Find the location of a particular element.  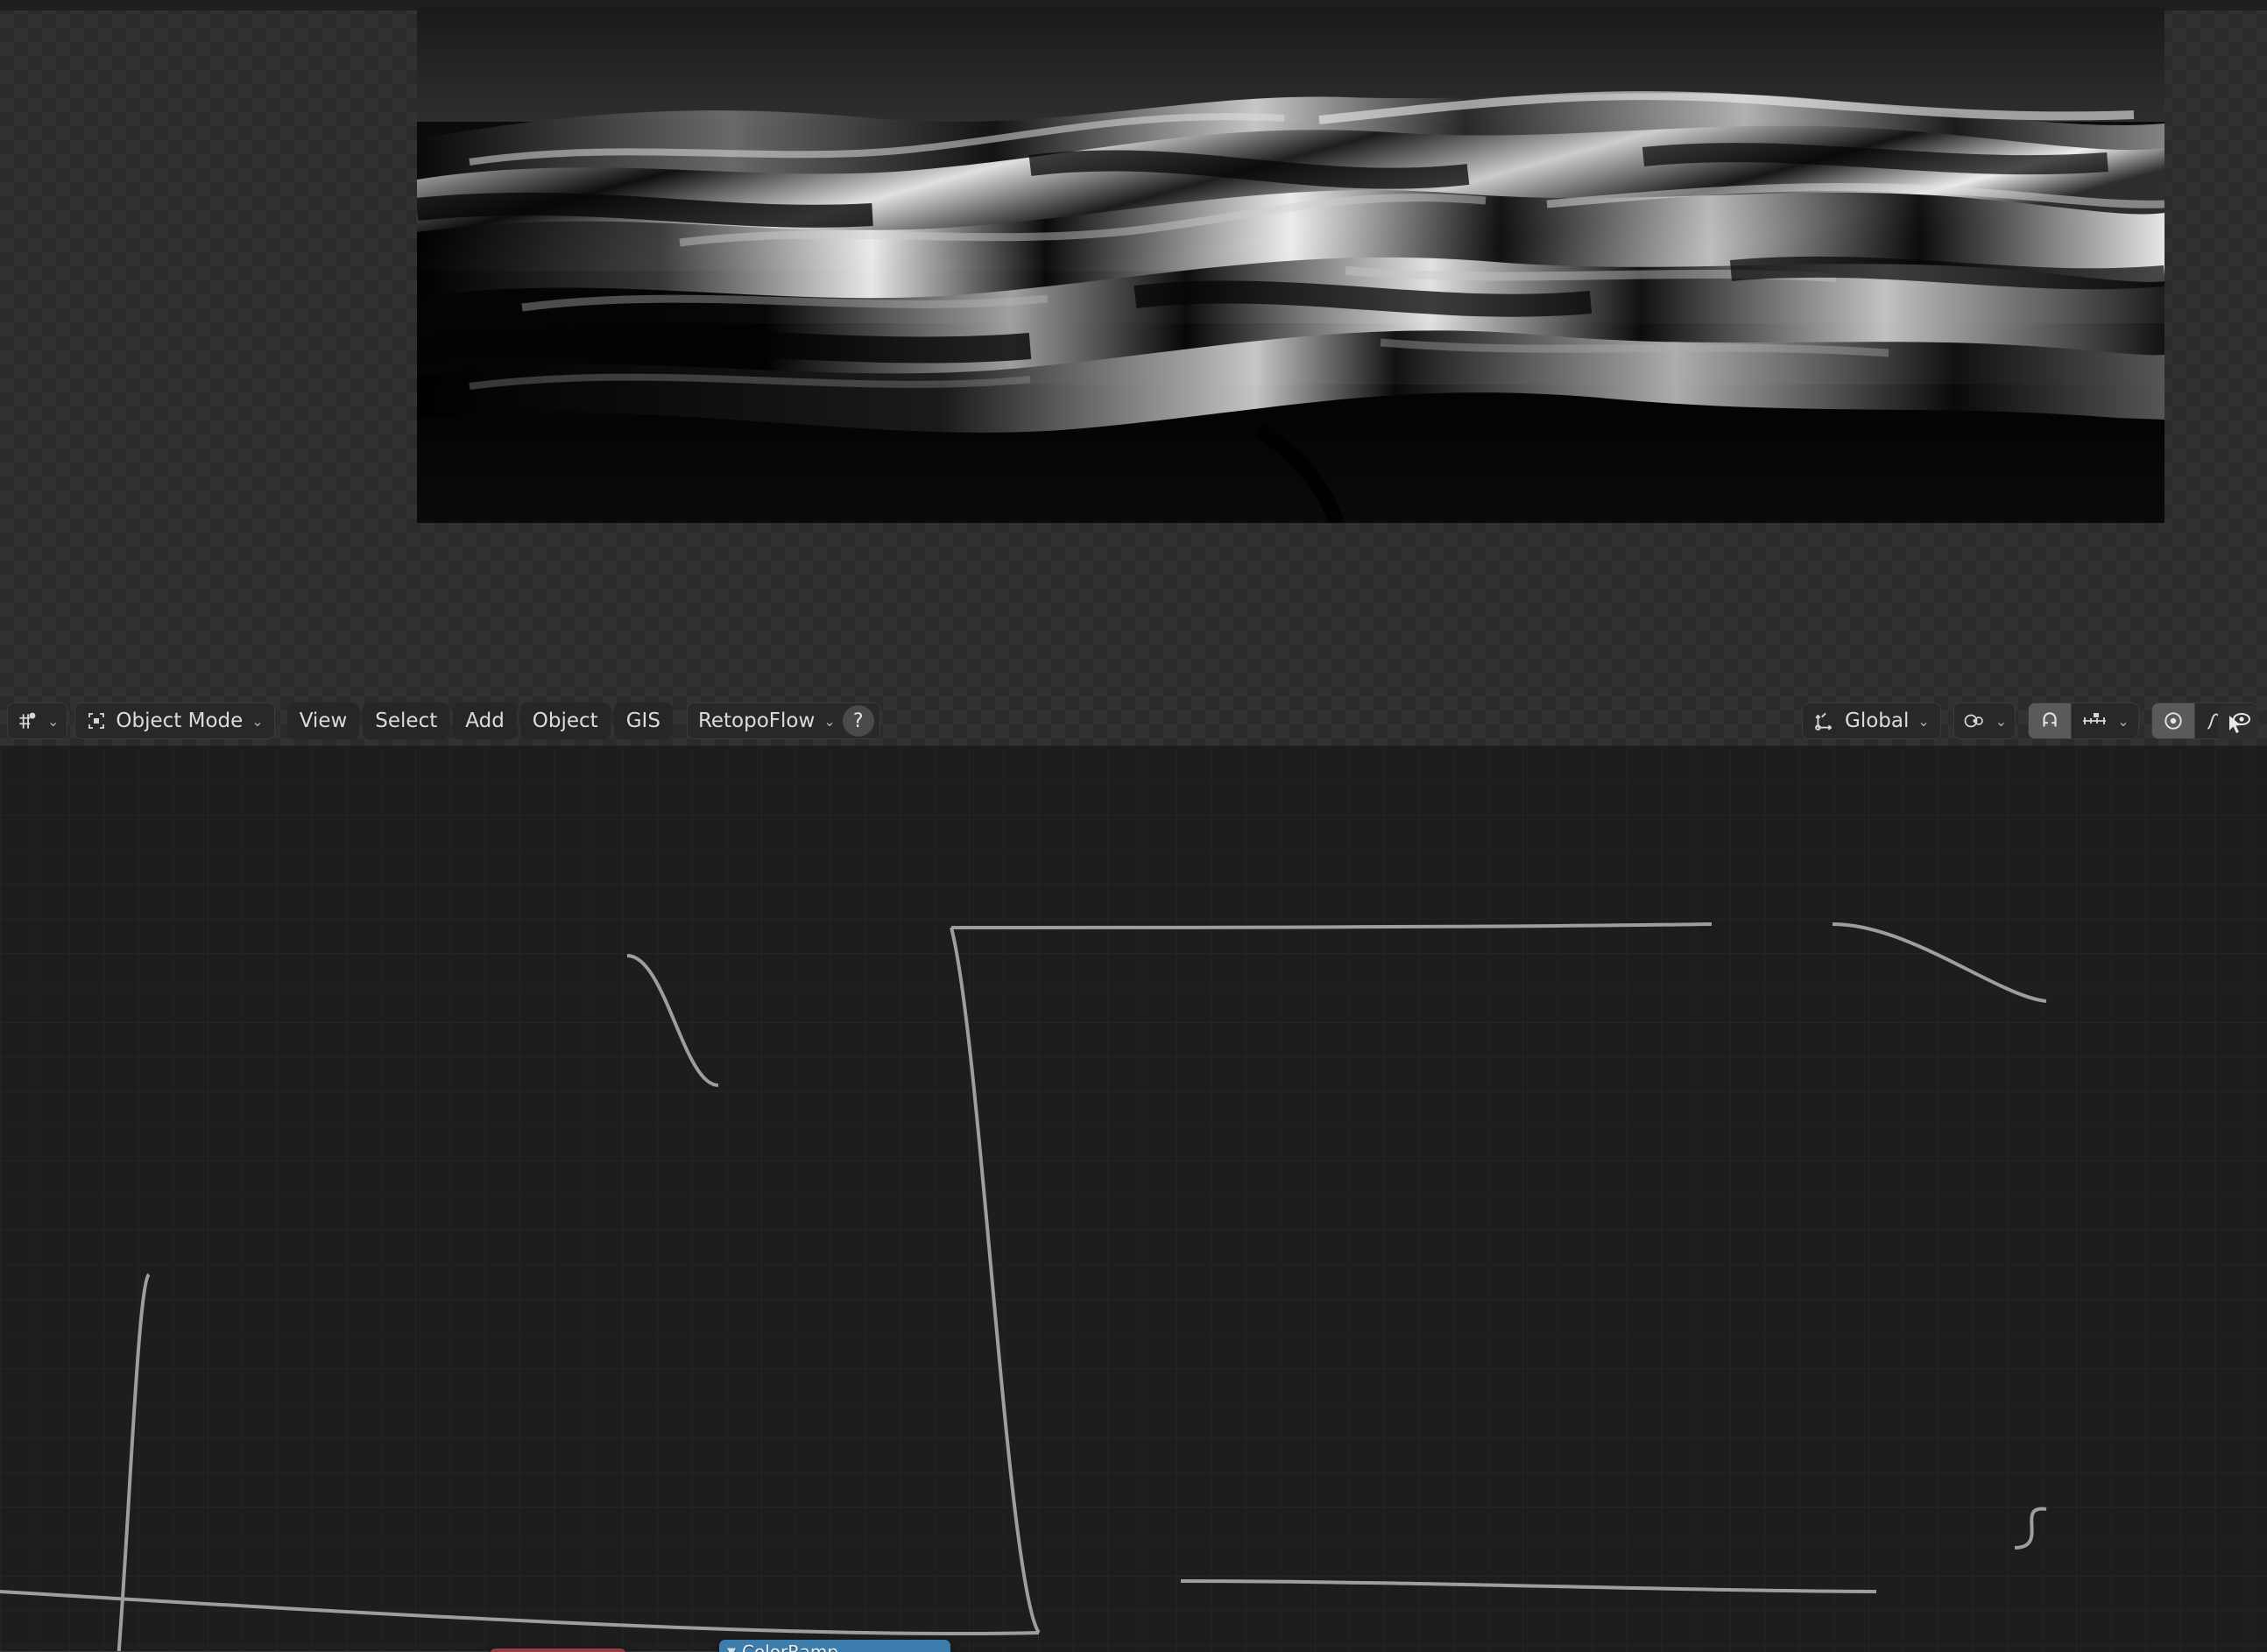

menu-add: Add is located at coordinates (485, 720).